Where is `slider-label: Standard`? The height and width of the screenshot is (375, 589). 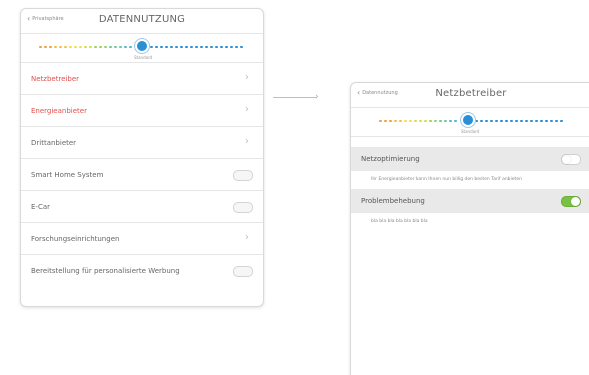
slider-label: Standard is located at coordinates (143, 57).